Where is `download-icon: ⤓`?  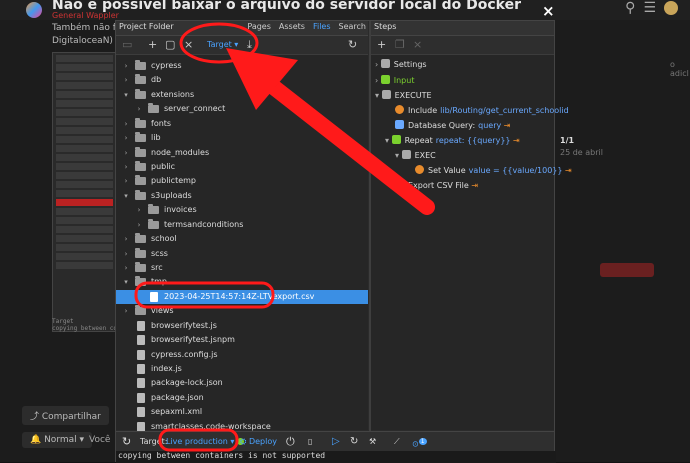
download-icon: ⤓ is located at coordinates (249, 45).